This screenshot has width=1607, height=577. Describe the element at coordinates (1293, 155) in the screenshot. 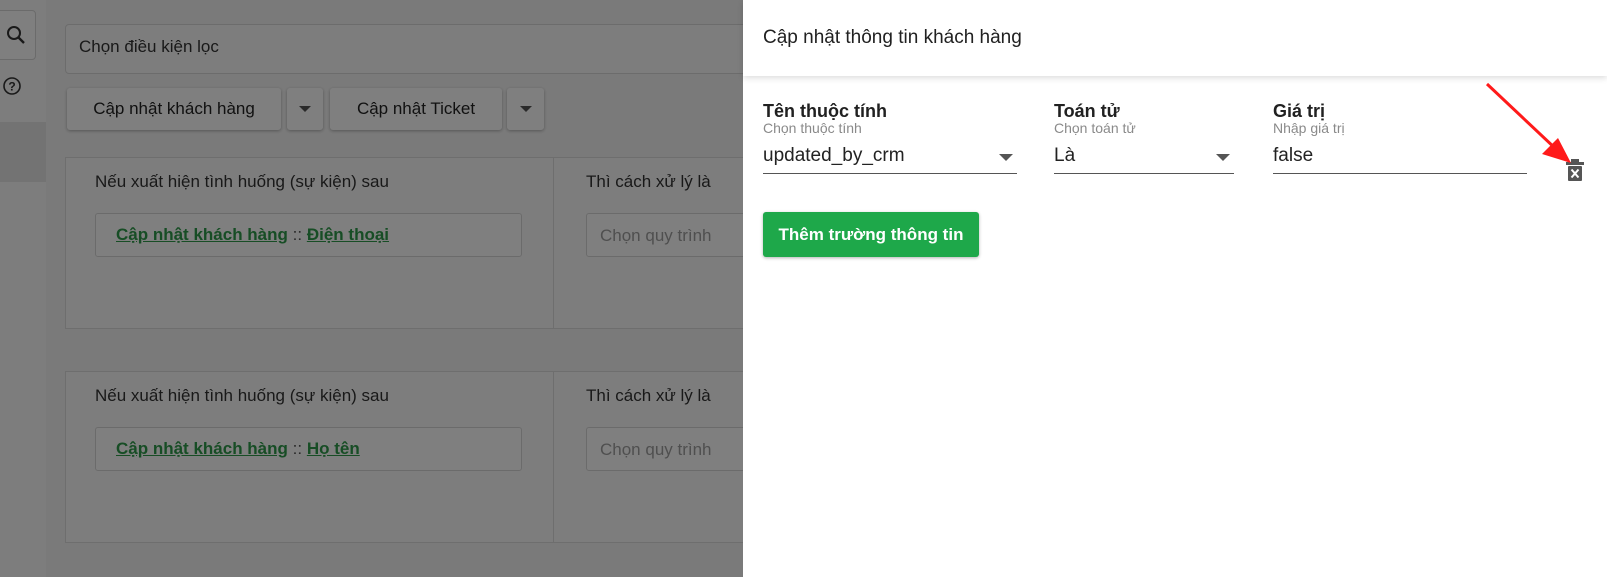

I see `value-text: false` at that location.